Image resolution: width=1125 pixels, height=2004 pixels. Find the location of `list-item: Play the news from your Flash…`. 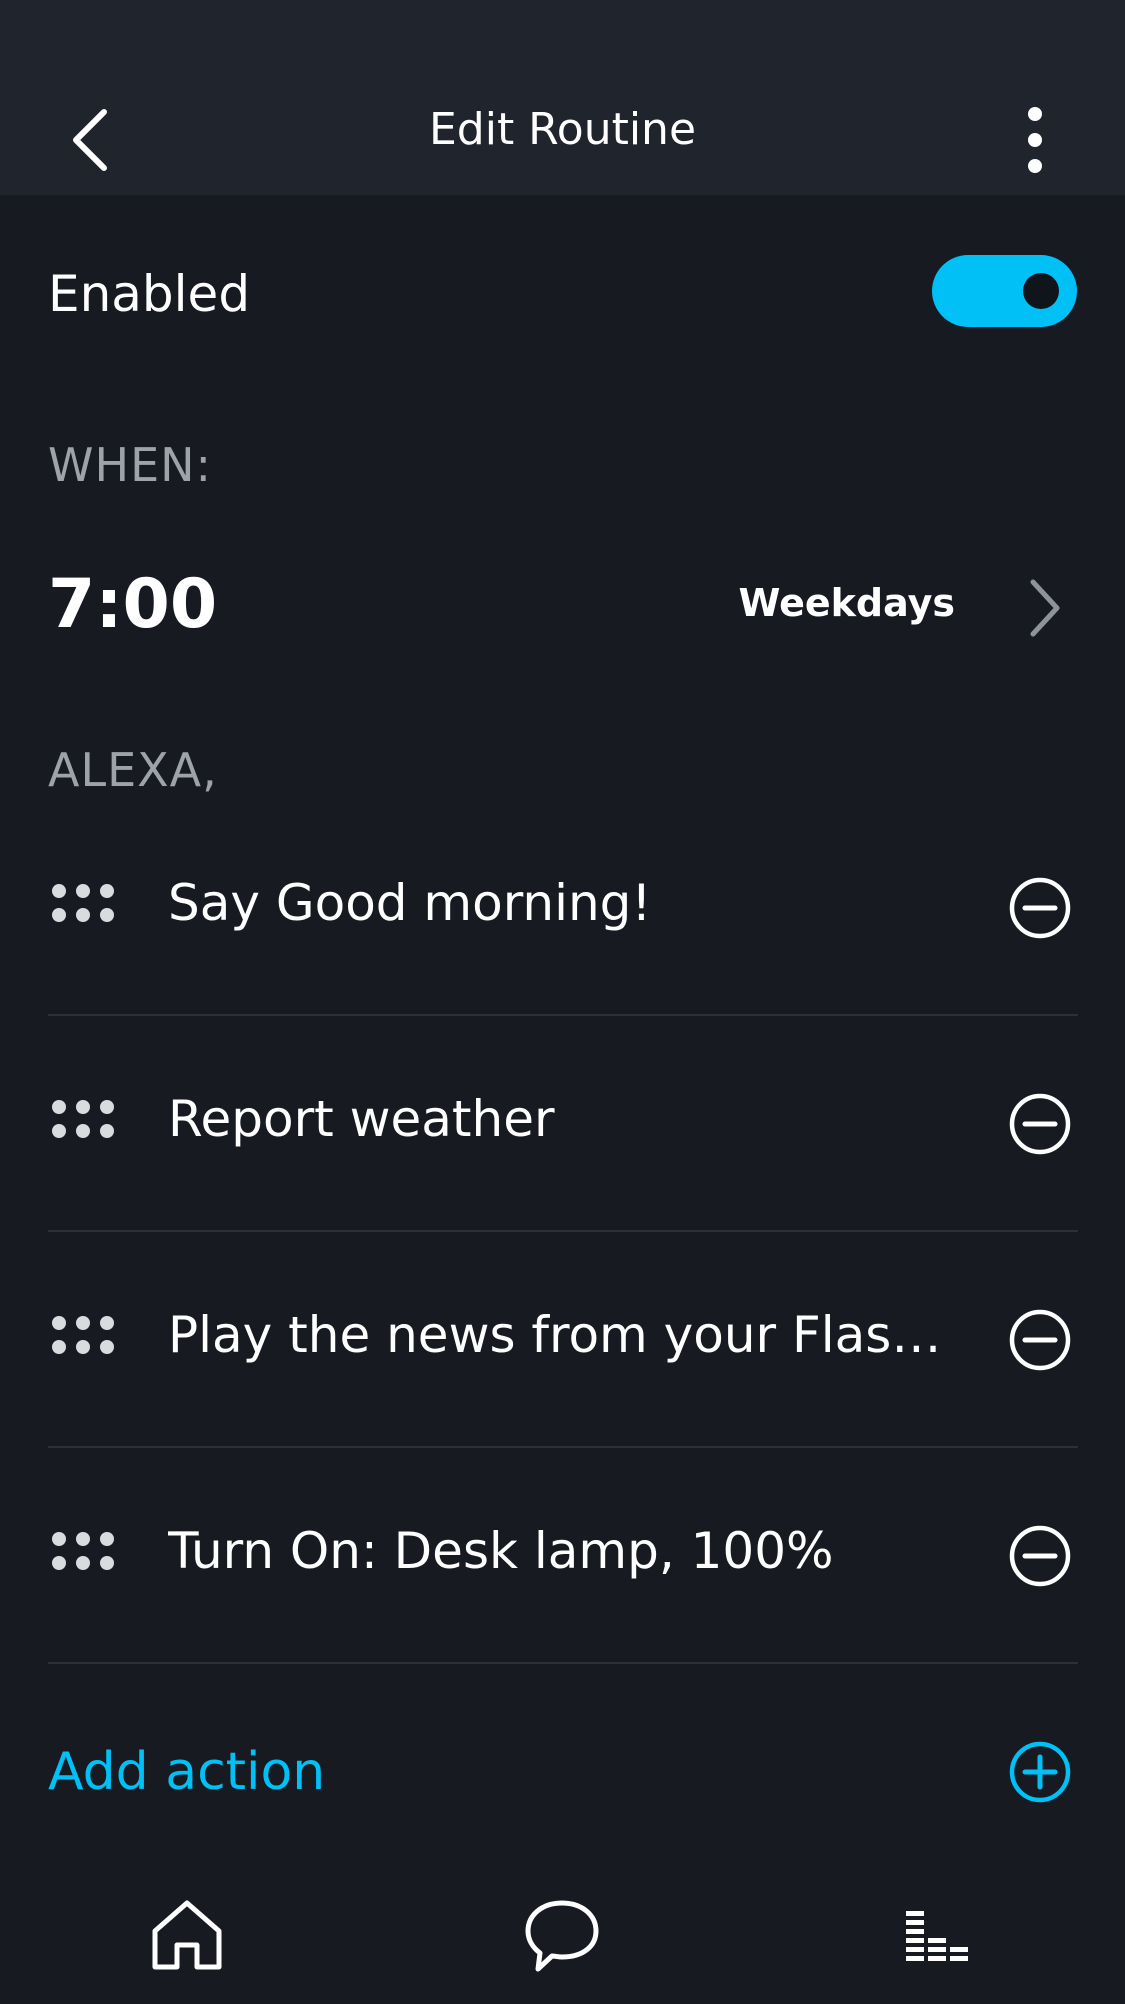

list-item: Play the news from your Flash… is located at coordinates (562, 1340).